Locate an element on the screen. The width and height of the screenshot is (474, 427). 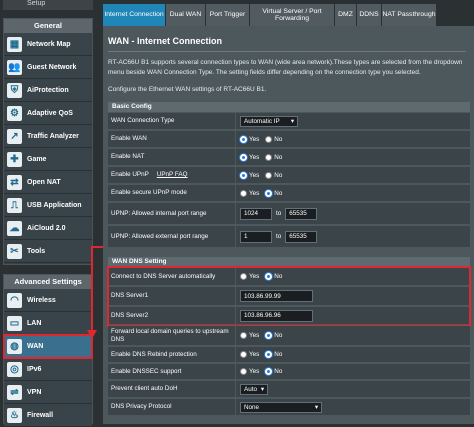
secure-upnp-no-radio: No is located at coordinates (273, 193).